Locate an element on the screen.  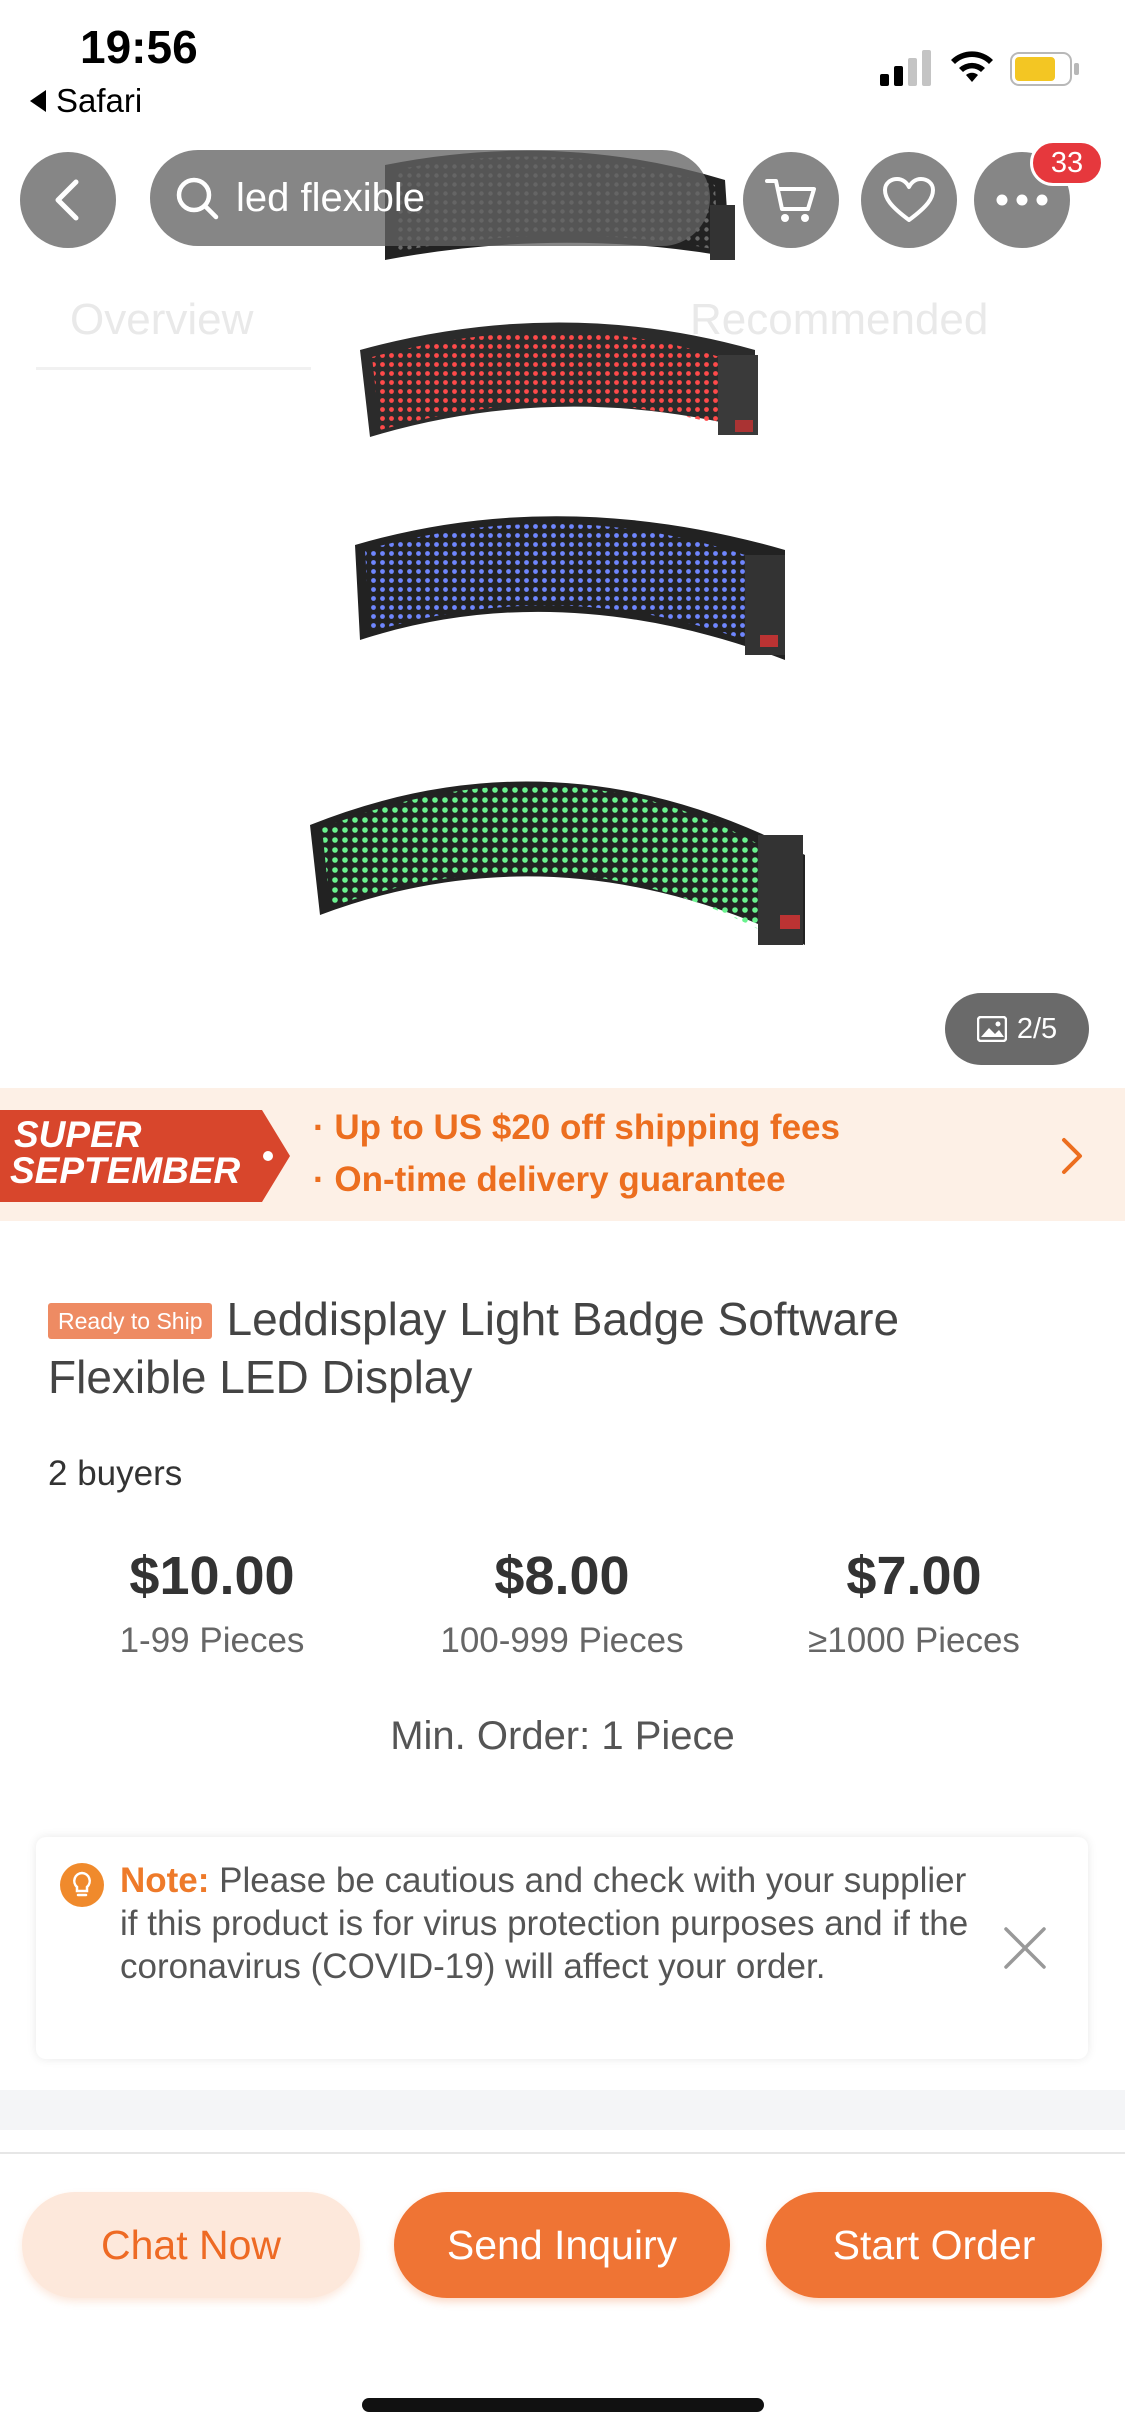
buyers-count: 2 buyers is located at coordinates (115, 1473).